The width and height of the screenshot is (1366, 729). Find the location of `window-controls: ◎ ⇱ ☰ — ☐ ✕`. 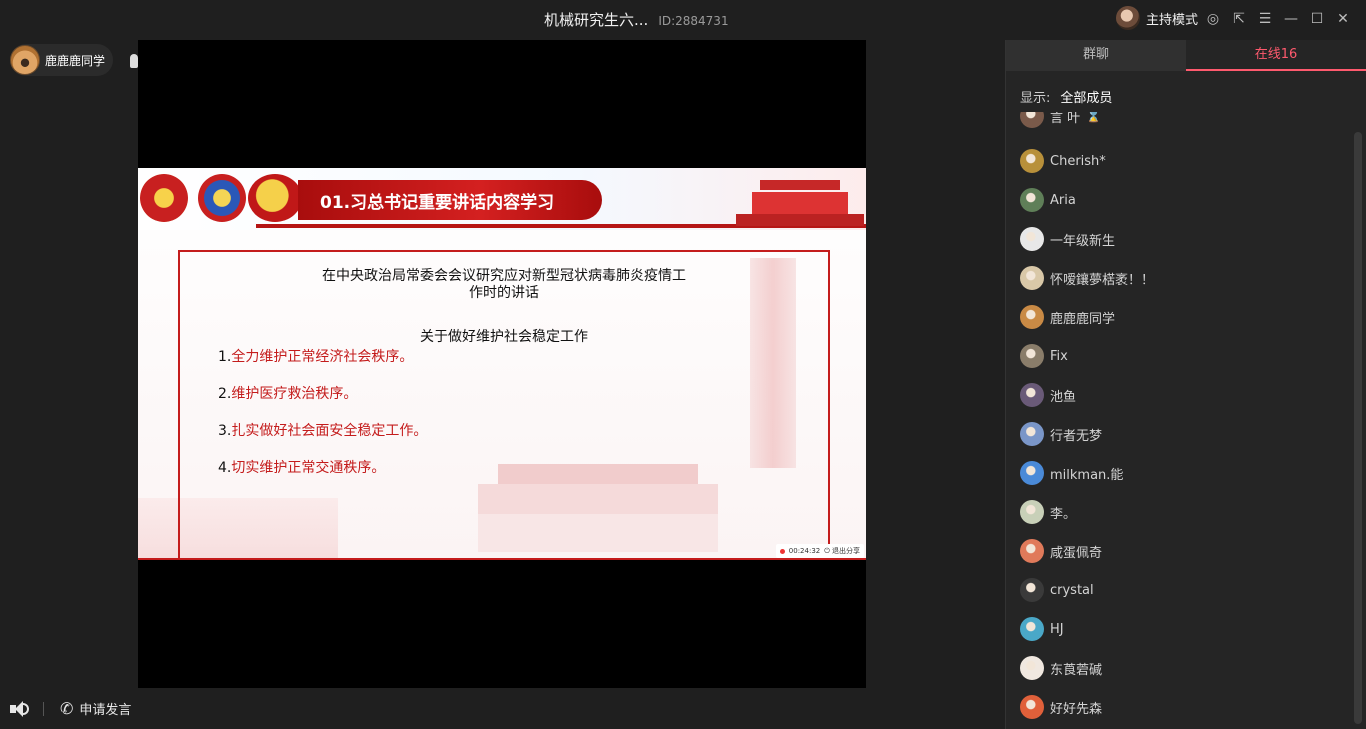

window-controls: ◎ ⇱ ☰ — ☐ ✕ is located at coordinates (1278, 19).